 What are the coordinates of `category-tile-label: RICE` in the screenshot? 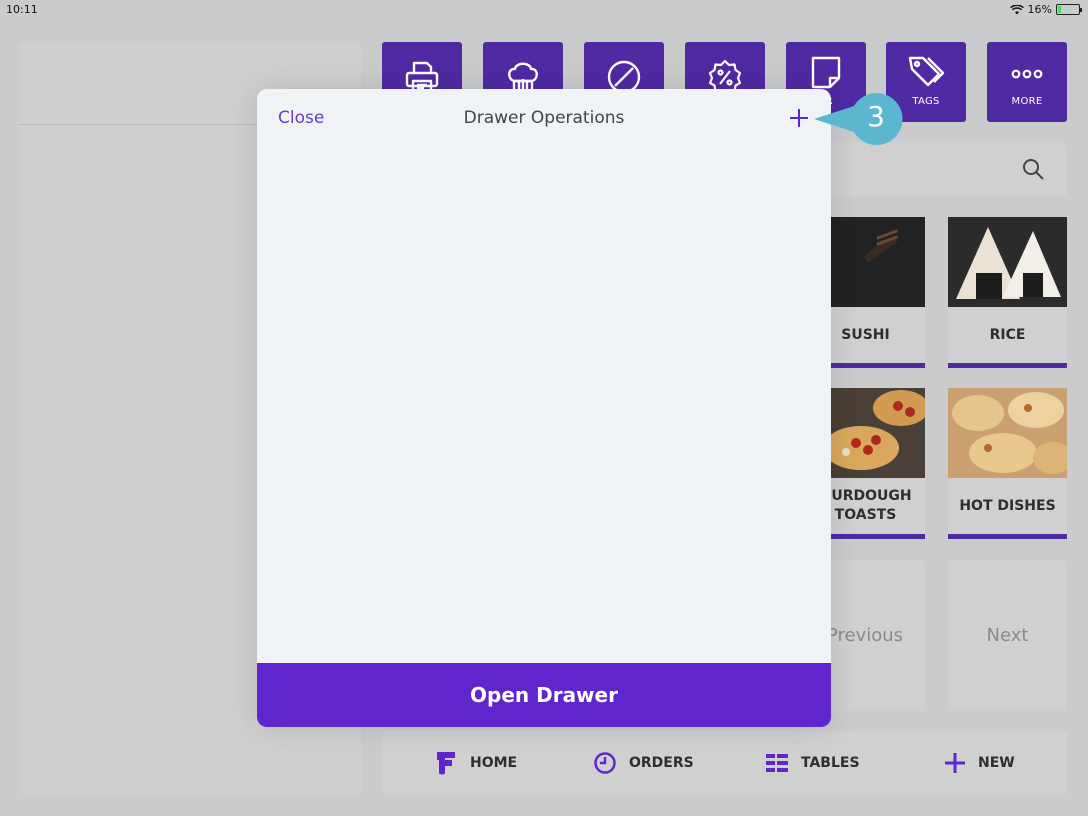 It's located at (1007, 334).